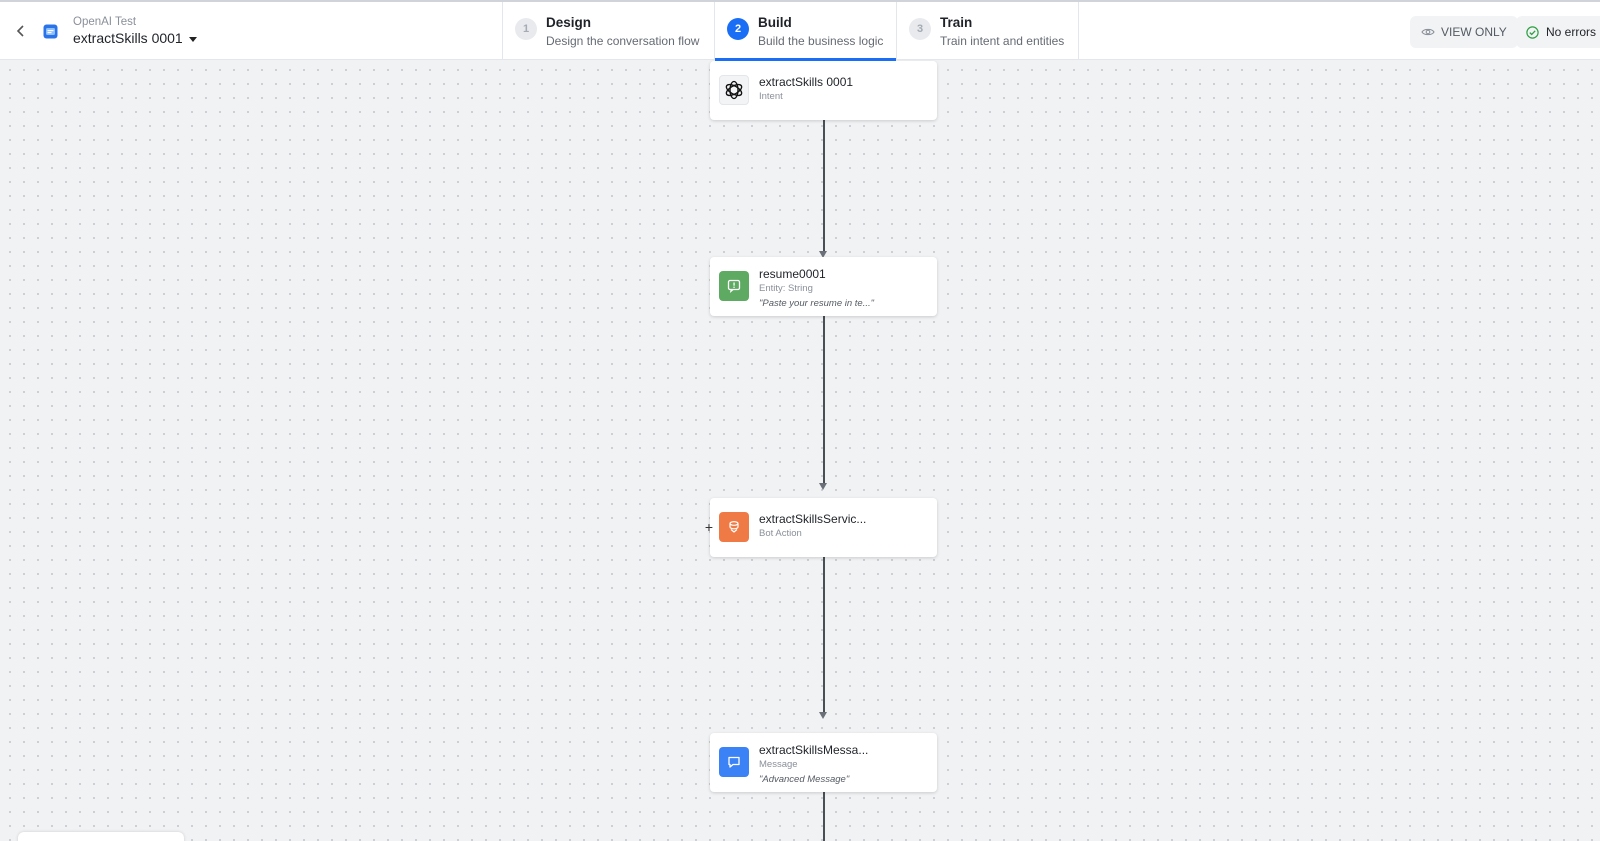 This screenshot has width=1600, height=841. I want to click on node-subtitle: Bot Action, so click(780, 533).